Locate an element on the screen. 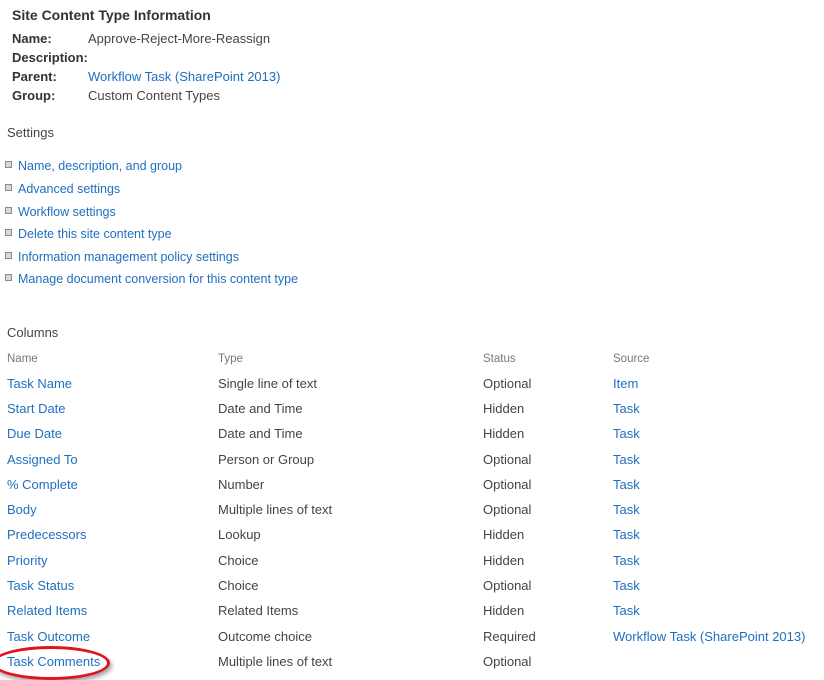  column-name-link: Related Items is located at coordinates (47, 611).